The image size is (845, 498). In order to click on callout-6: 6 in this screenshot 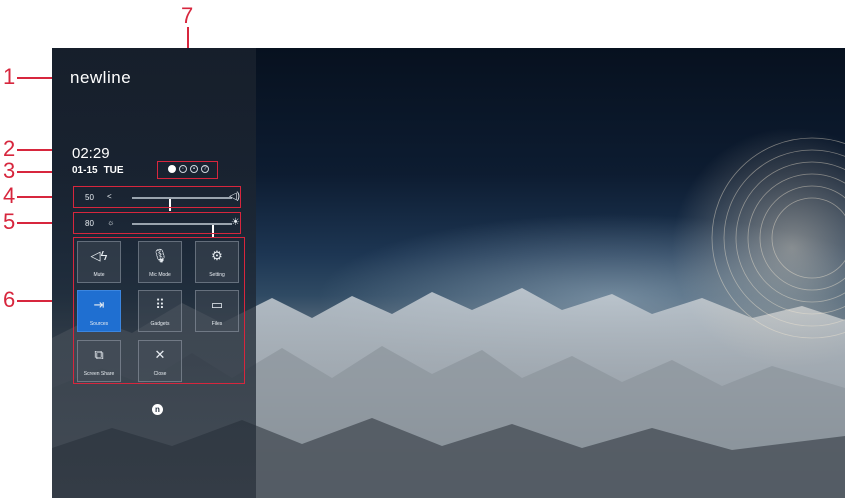, I will do `click(9, 299)`.